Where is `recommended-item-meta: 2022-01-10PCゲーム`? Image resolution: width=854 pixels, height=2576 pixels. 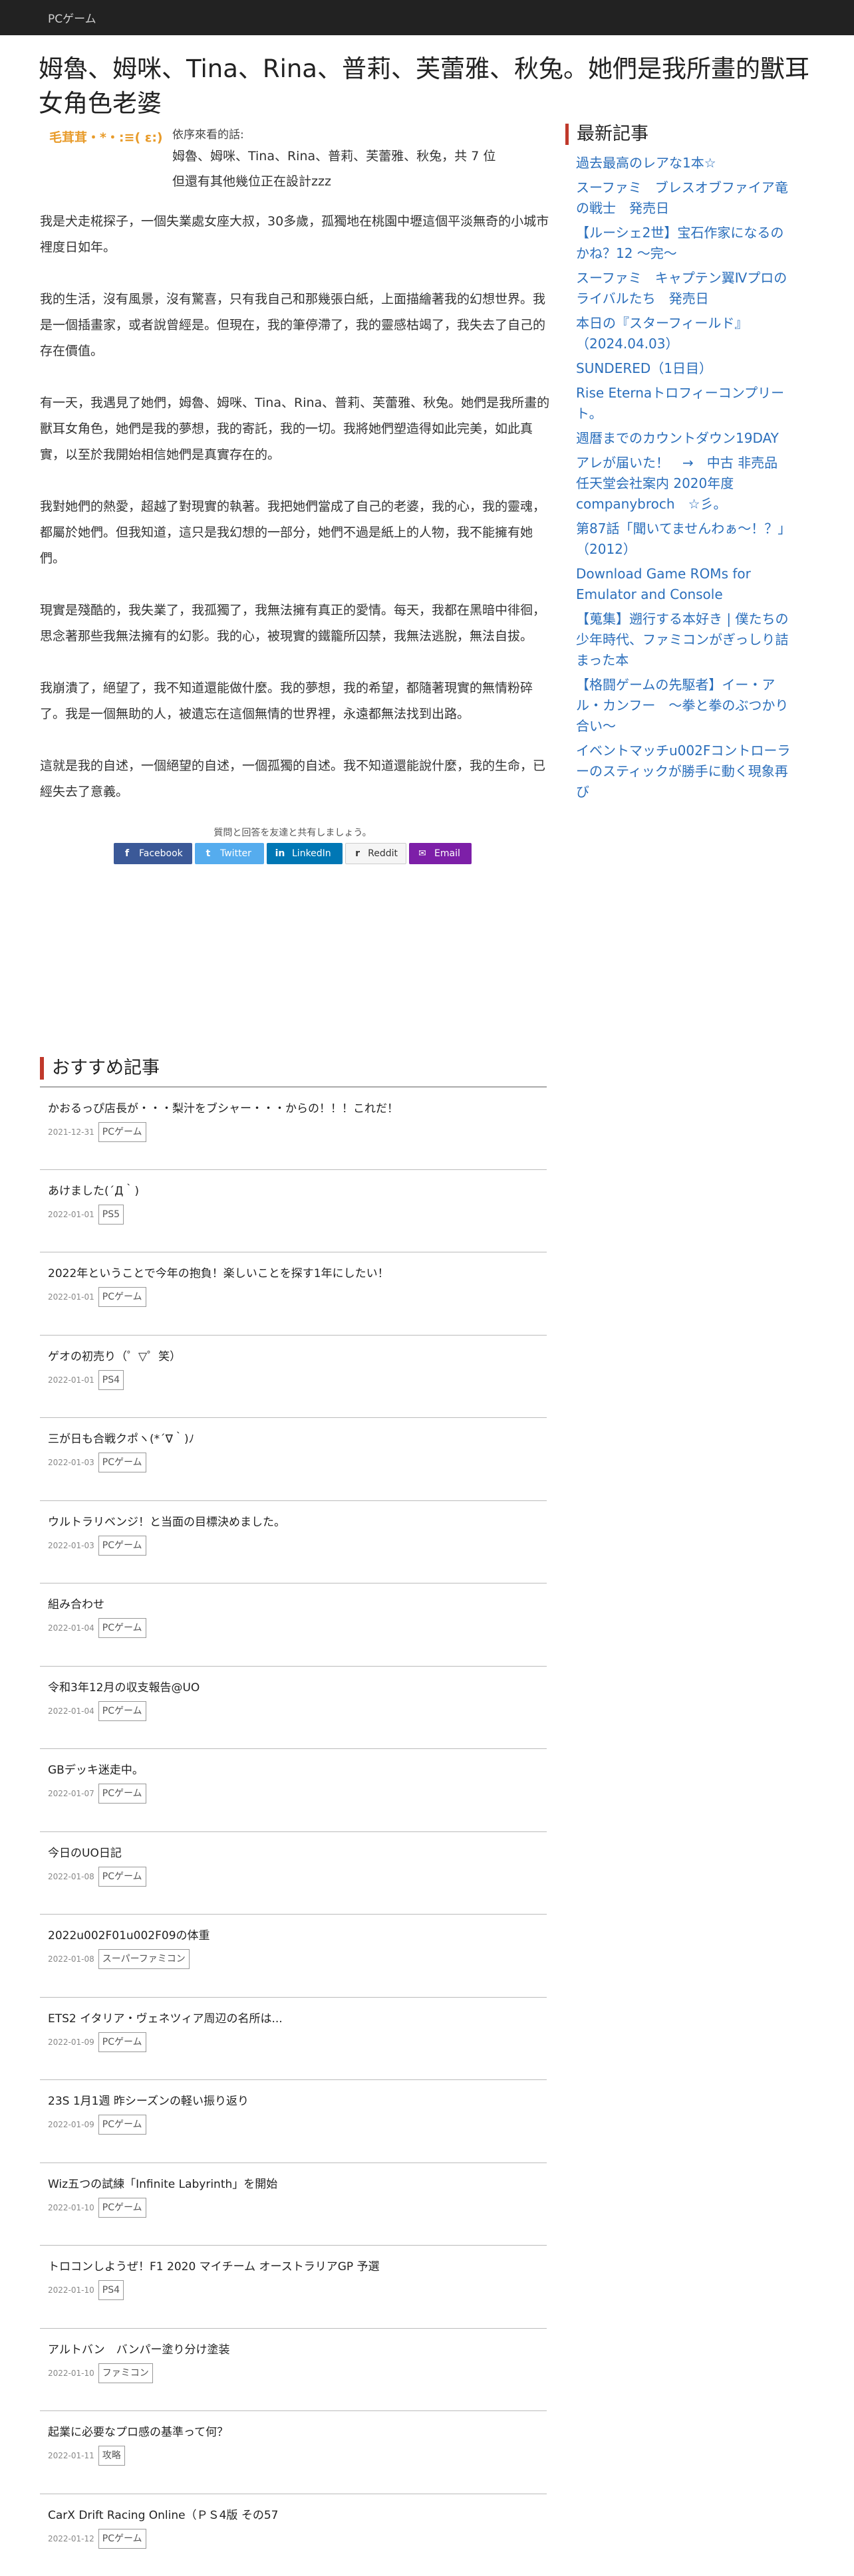
recommended-item-meta: 2022-01-10PCゲーム is located at coordinates (293, 2208).